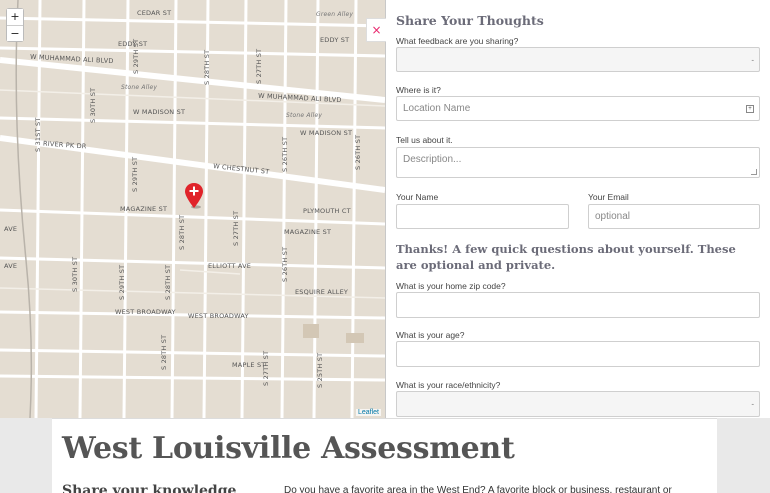 The width and height of the screenshot is (770, 493). What do you see at coordinates (320, 370) in the screenshot?
I see `street-label: S 25TH ST` at bounding box center [320, 370].